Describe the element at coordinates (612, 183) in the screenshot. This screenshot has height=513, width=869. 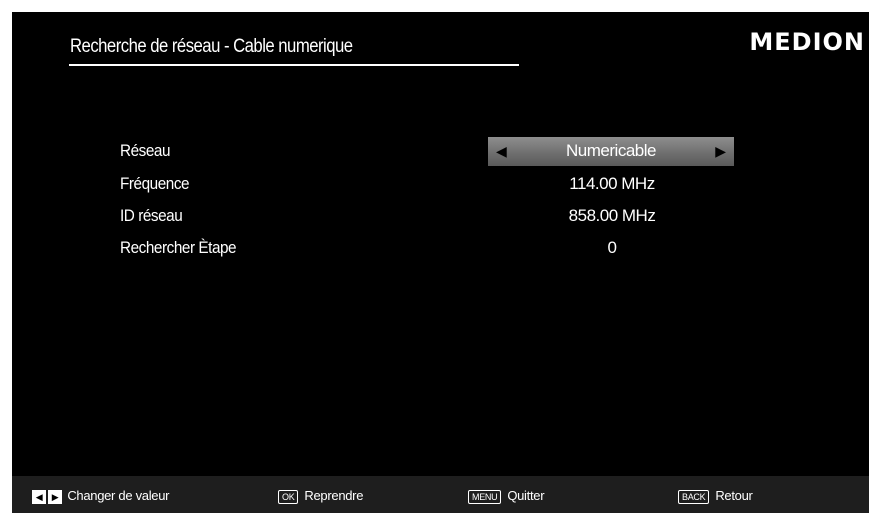
I see `frequency-value: 114.00 MHz` at that location.